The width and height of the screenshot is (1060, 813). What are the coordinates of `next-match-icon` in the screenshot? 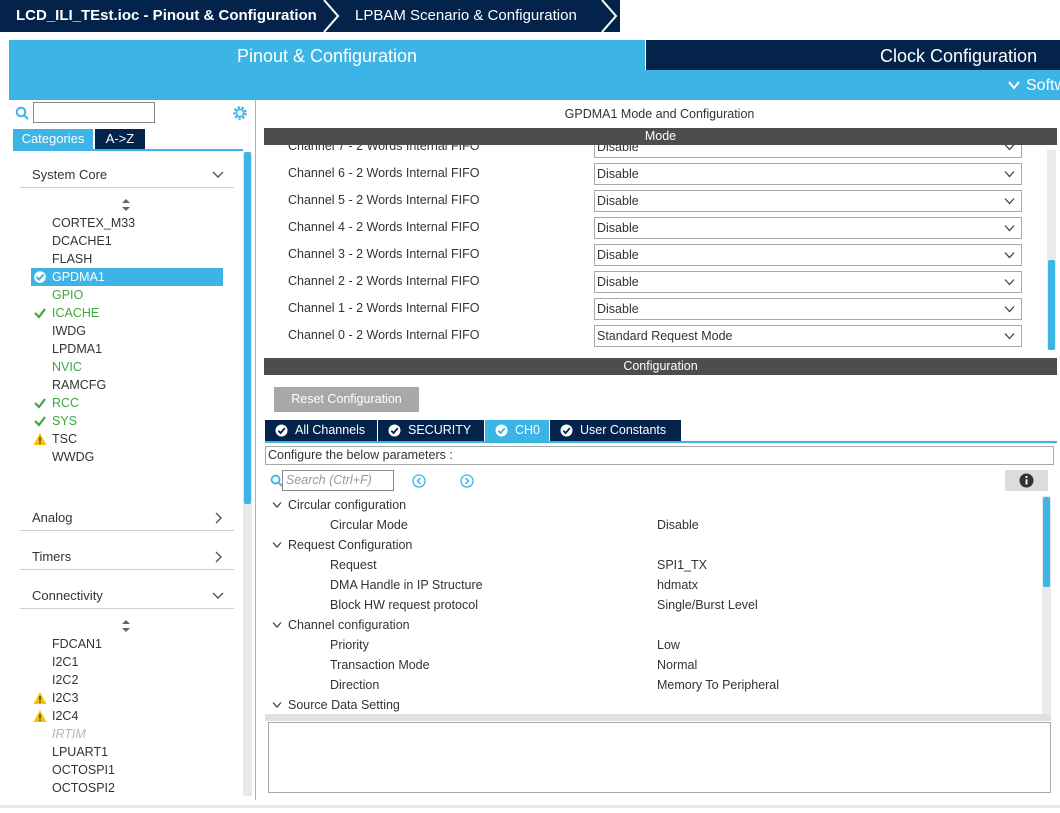 It's located at (467, 481).